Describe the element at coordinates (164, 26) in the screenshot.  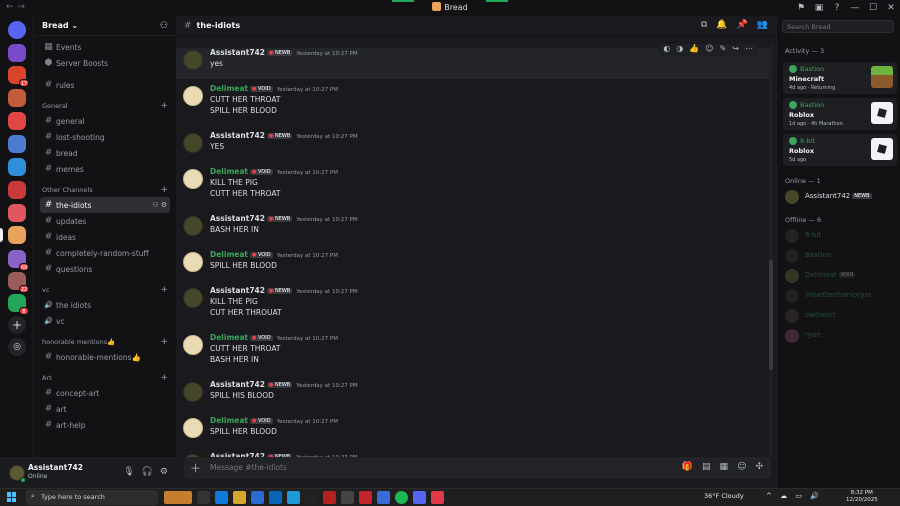
I see `invite-people-icon: ⚇` at that location.